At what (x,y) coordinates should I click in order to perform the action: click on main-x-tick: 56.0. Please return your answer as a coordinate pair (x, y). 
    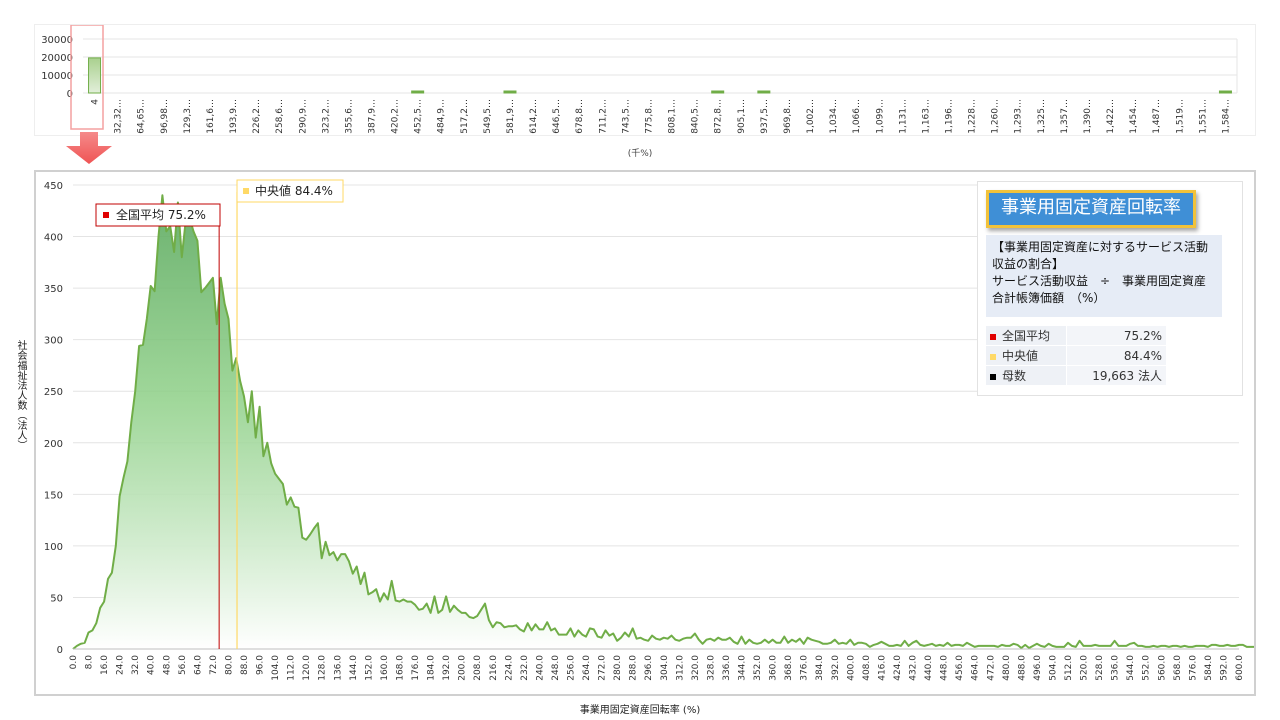
    Looking at the image, I should click on (183, 665).